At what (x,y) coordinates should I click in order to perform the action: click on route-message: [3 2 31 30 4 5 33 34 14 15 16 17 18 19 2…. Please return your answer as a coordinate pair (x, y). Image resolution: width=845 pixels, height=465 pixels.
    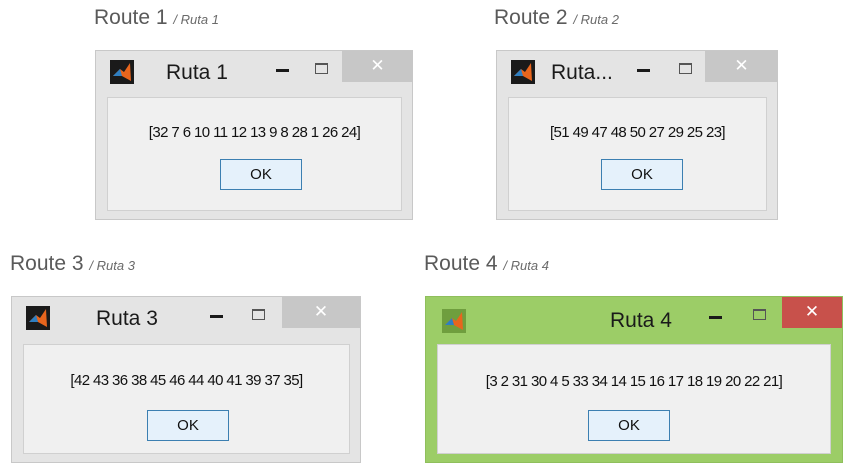
    Looking at the image, I should click on (634, 381).